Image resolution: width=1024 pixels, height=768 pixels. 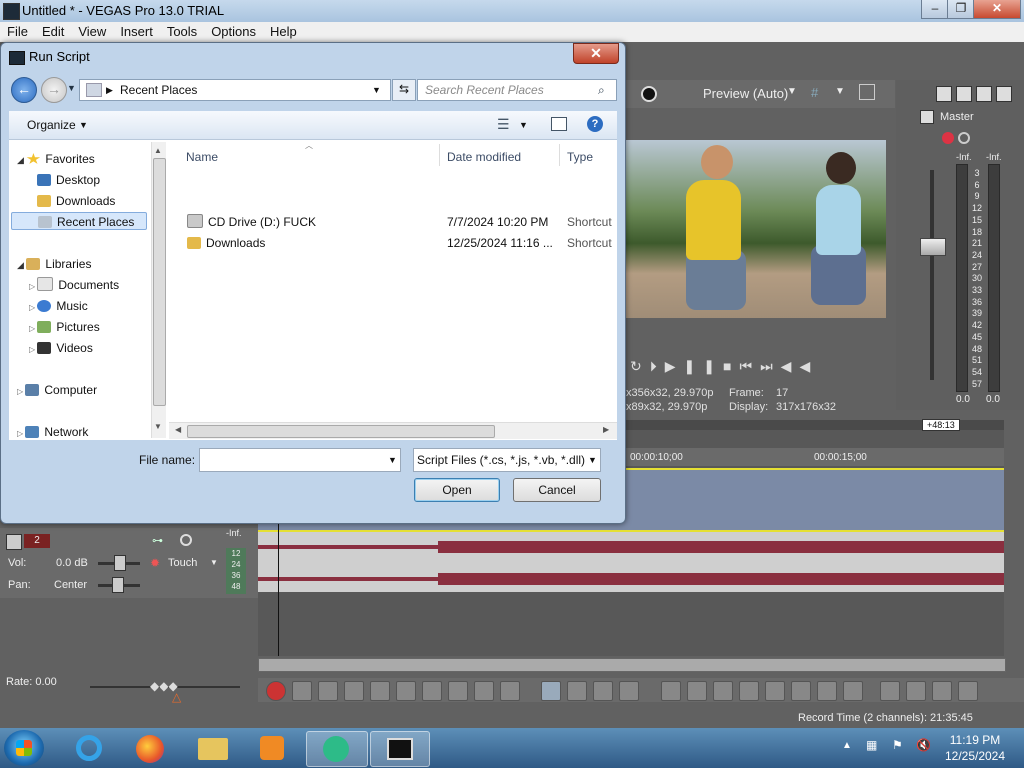 What do you see at coordinates (159, 282) in the screenshot?
I see `nav-scroll-thumb` at bounding box center [159, 282].